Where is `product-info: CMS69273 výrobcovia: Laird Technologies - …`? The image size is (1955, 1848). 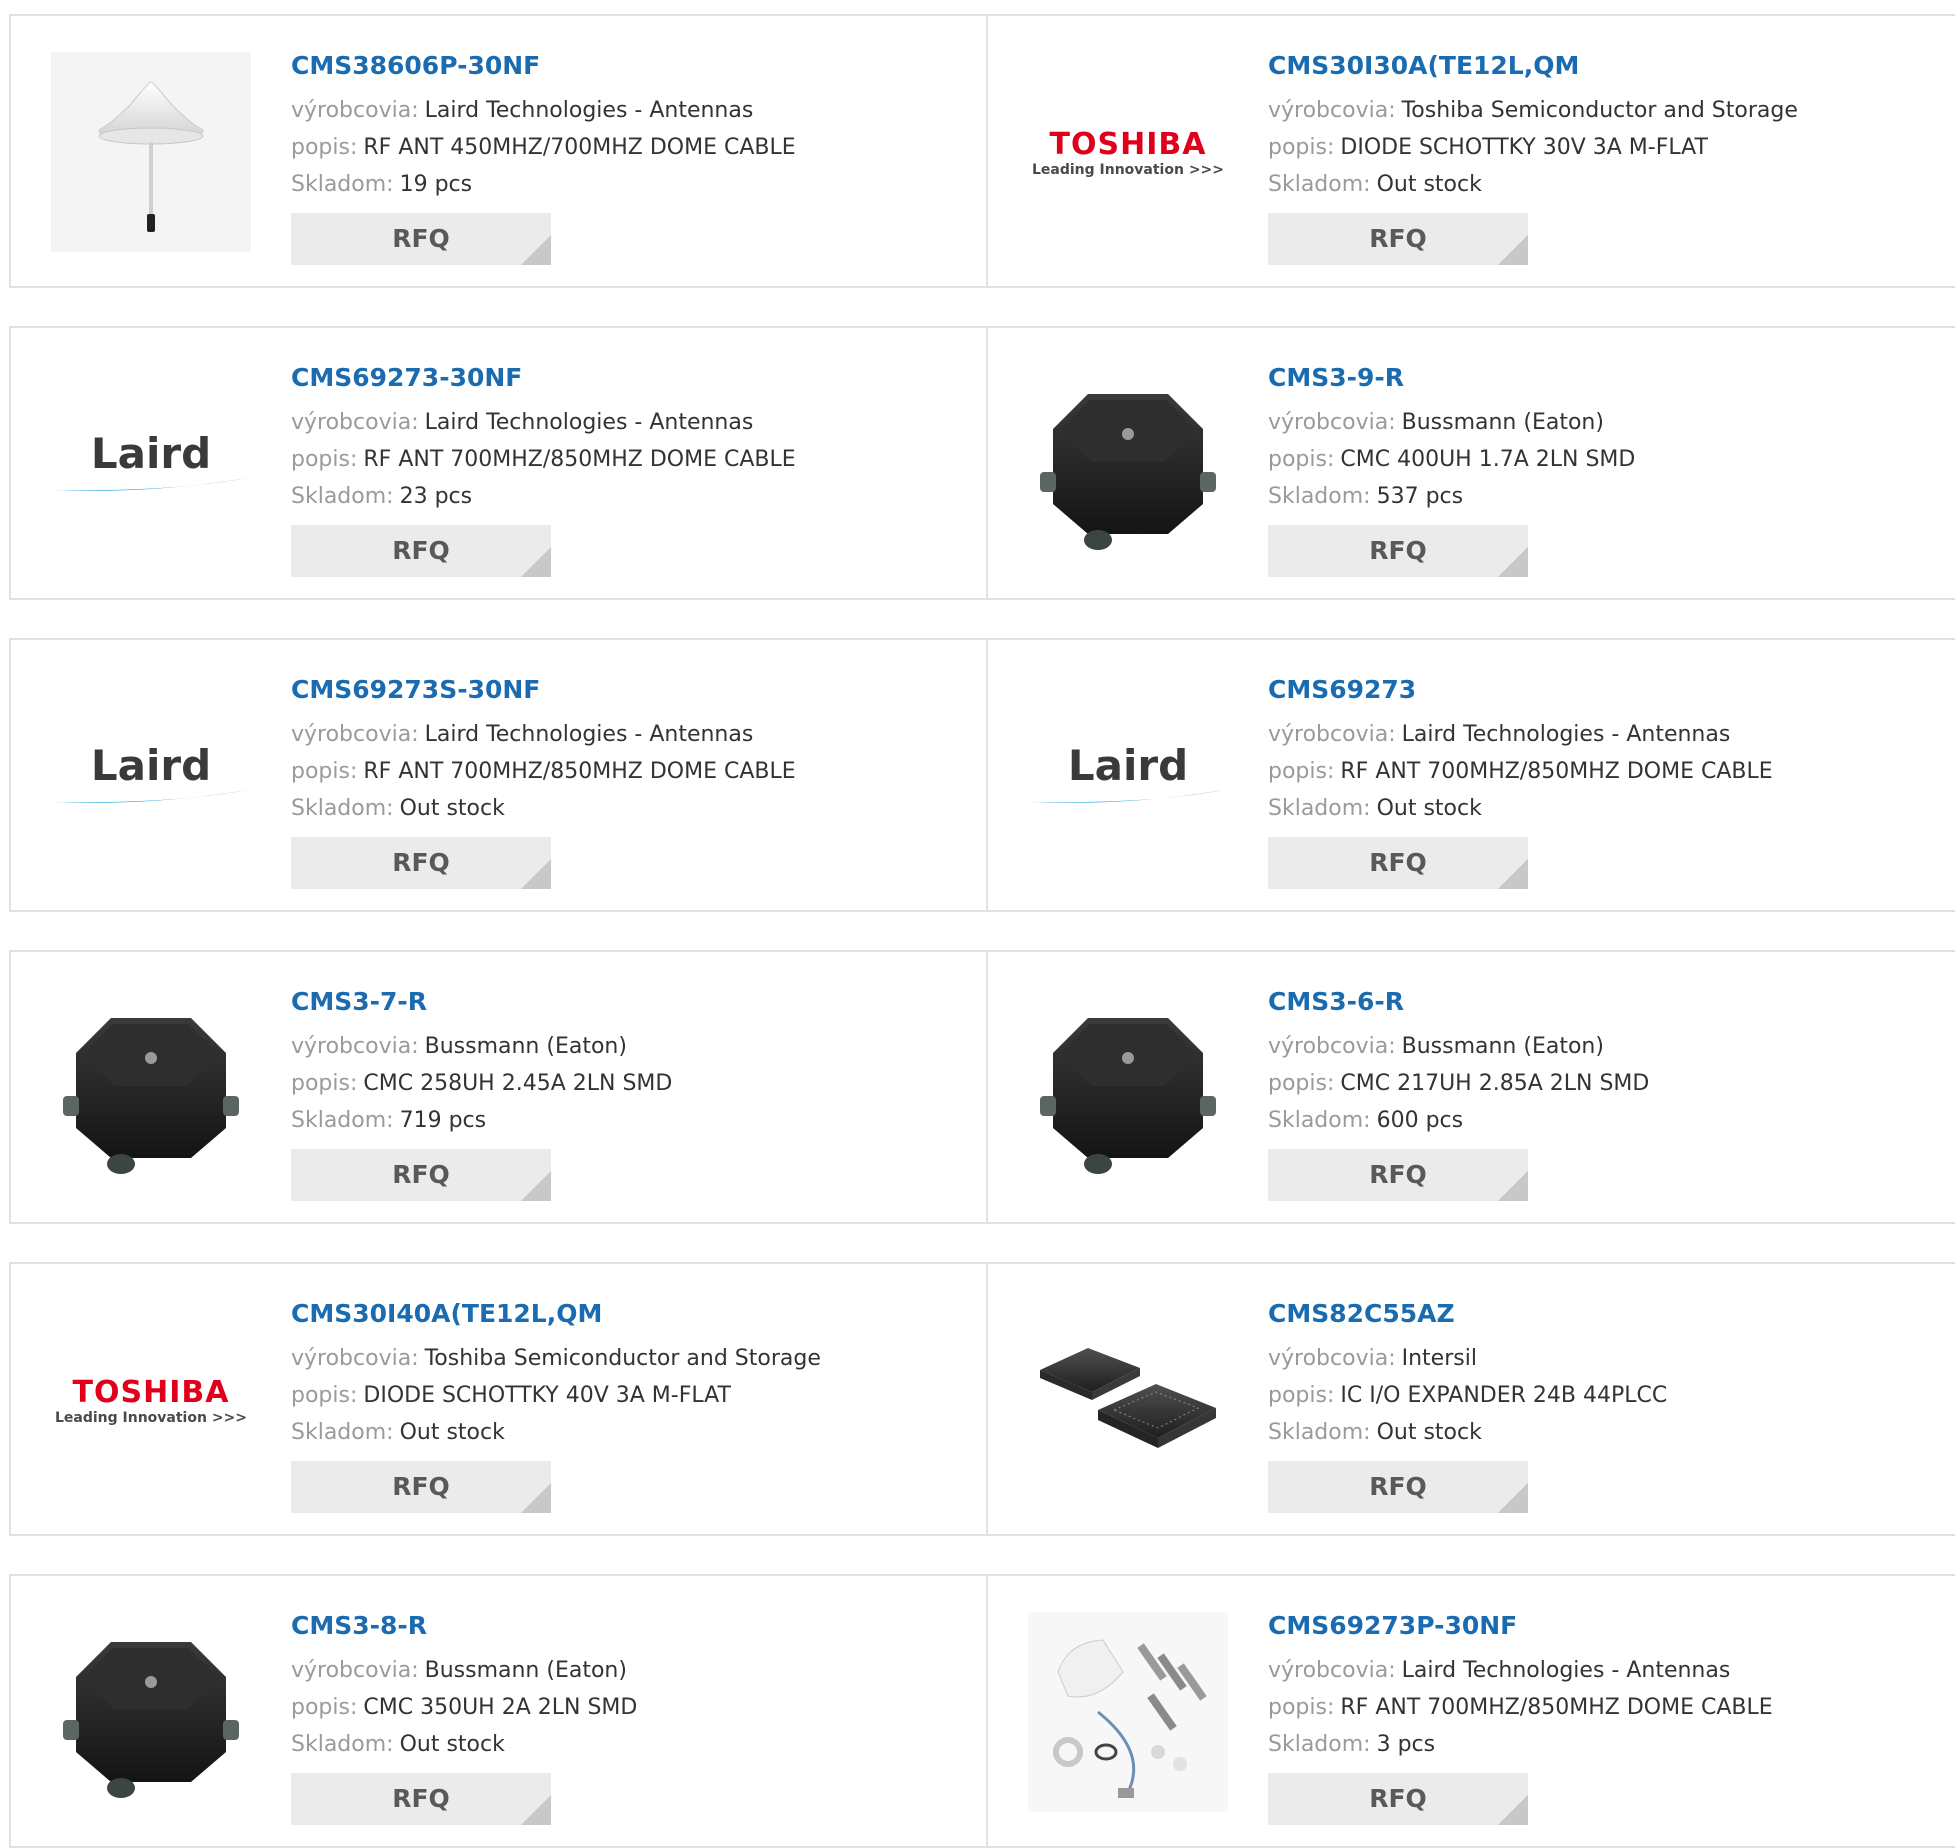
product-info: CMS69273 výrobcovia: Laird Technologies - … is located at coordinates (1598, 779).